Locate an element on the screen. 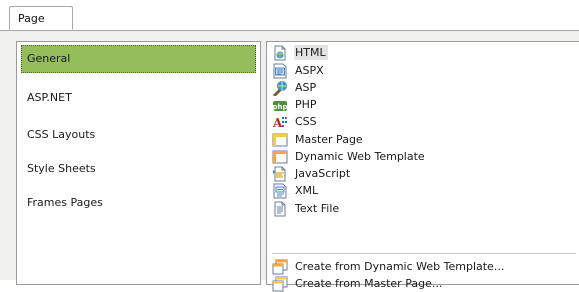 The width and height of the screenshot is (579, 292). template-item-php: php PHP is located at coordinates (422, 104).